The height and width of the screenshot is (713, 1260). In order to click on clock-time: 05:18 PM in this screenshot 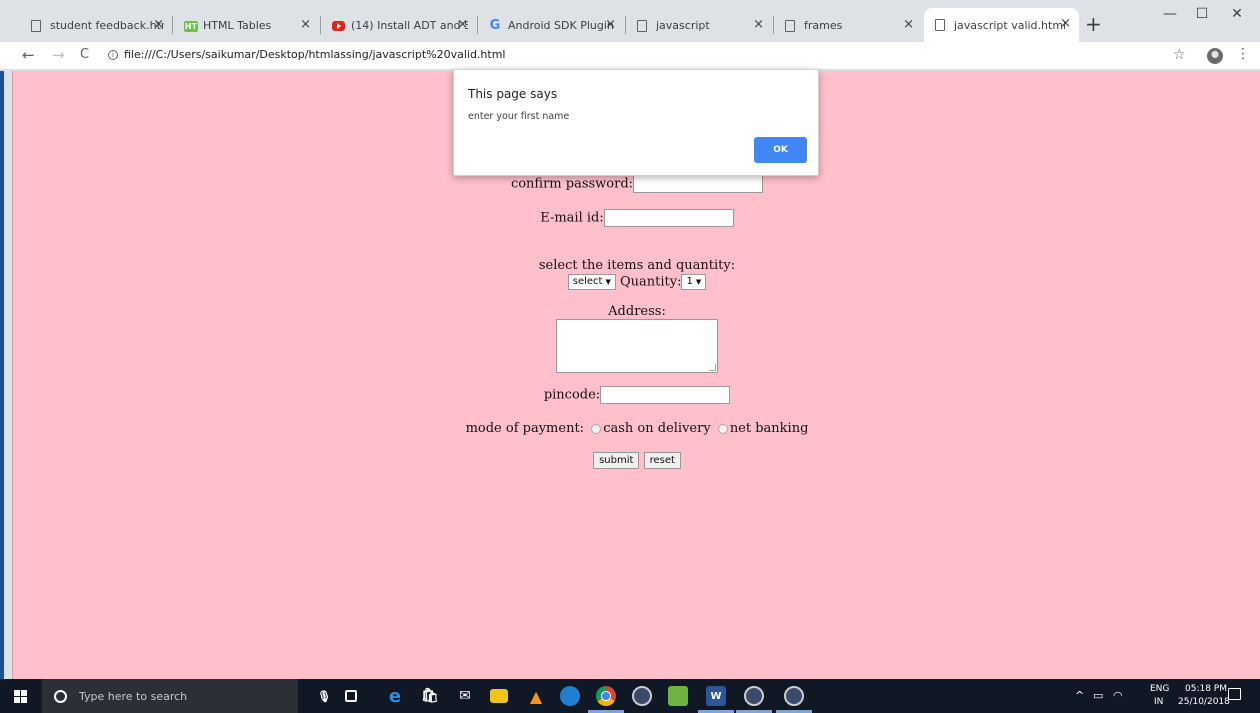, I will do `click(1206, 689)`.